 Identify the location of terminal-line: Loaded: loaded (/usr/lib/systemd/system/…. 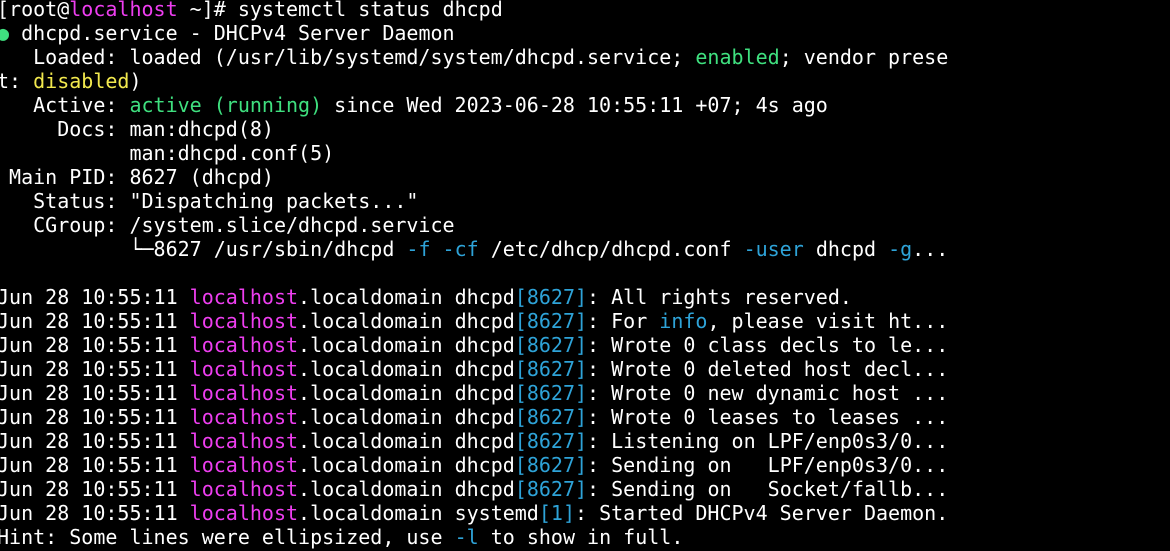
(585, 57).